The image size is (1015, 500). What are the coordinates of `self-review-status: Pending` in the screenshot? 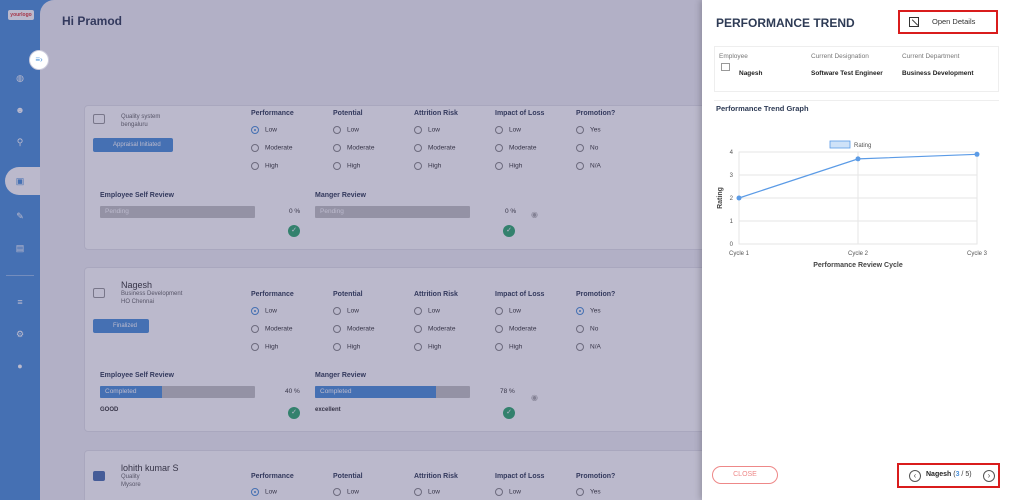 It's located at (117, 211).